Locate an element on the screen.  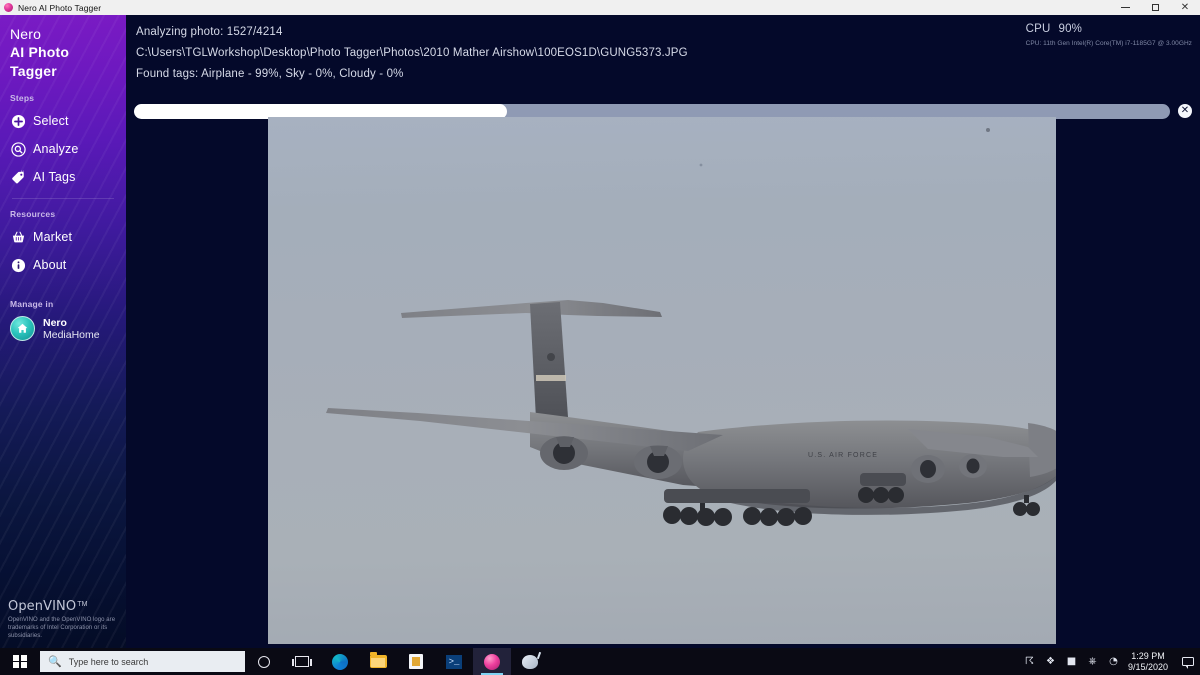
network-icon: ⎈ is located at coordinates (1092, 661).